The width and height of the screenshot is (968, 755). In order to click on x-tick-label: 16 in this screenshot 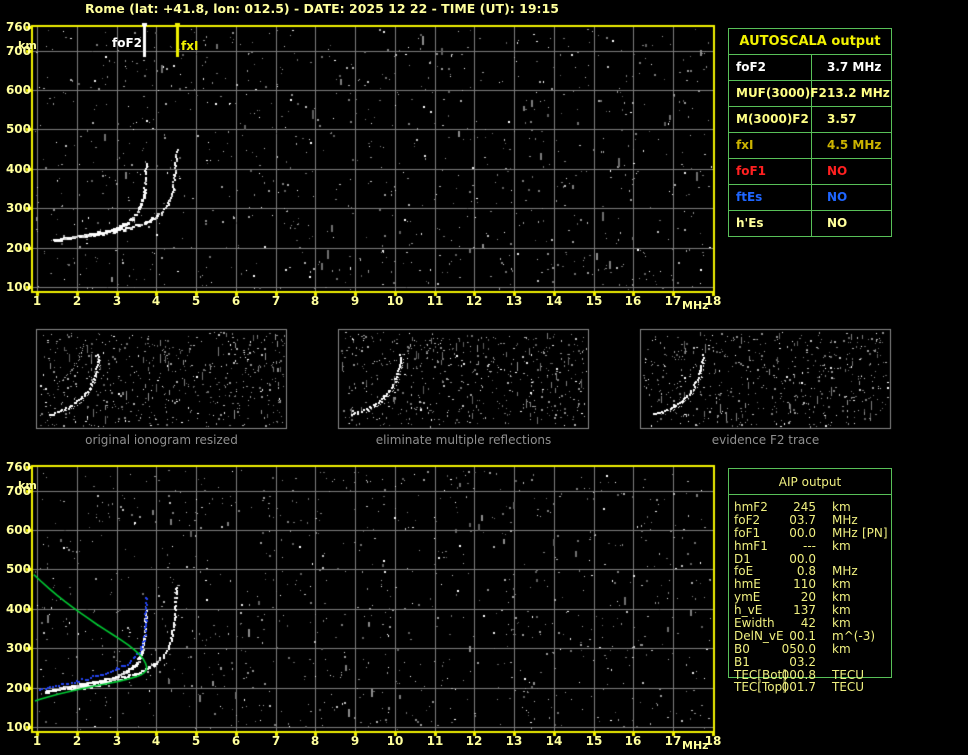, I will do `click(633, 301)`.